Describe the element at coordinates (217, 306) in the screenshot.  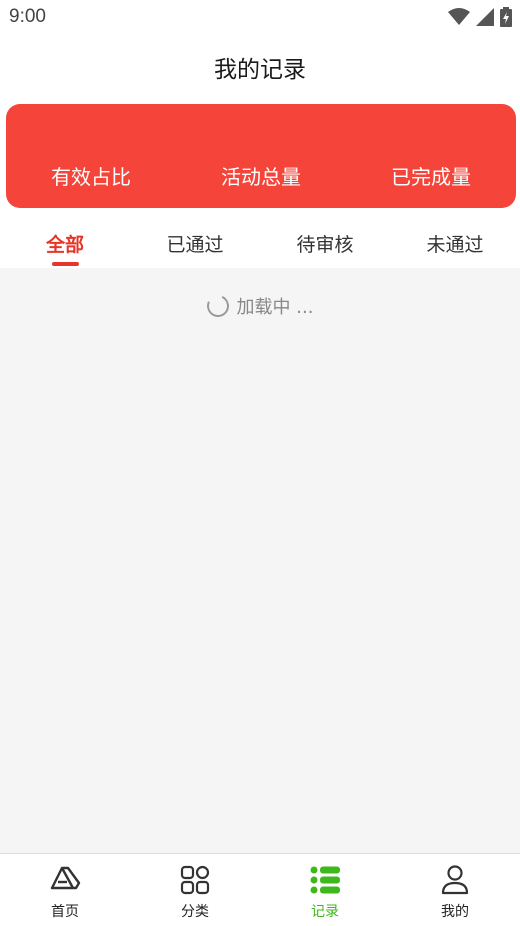
I see `loading-spinner-icon` at that location.